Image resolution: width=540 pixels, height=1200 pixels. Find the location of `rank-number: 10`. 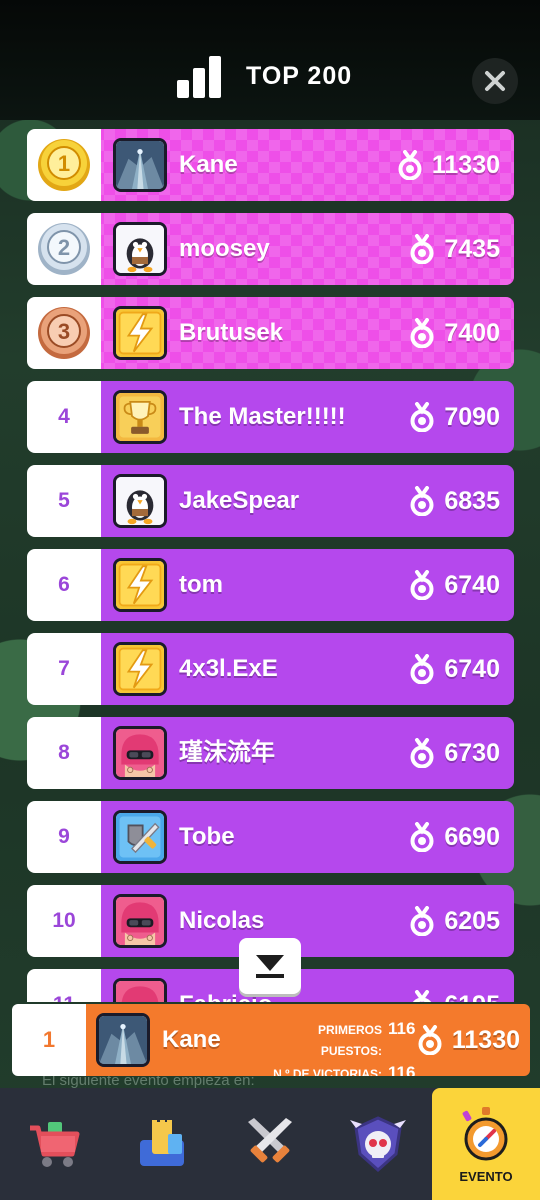

rank-number: 10 is located at coordinates (64, 920).